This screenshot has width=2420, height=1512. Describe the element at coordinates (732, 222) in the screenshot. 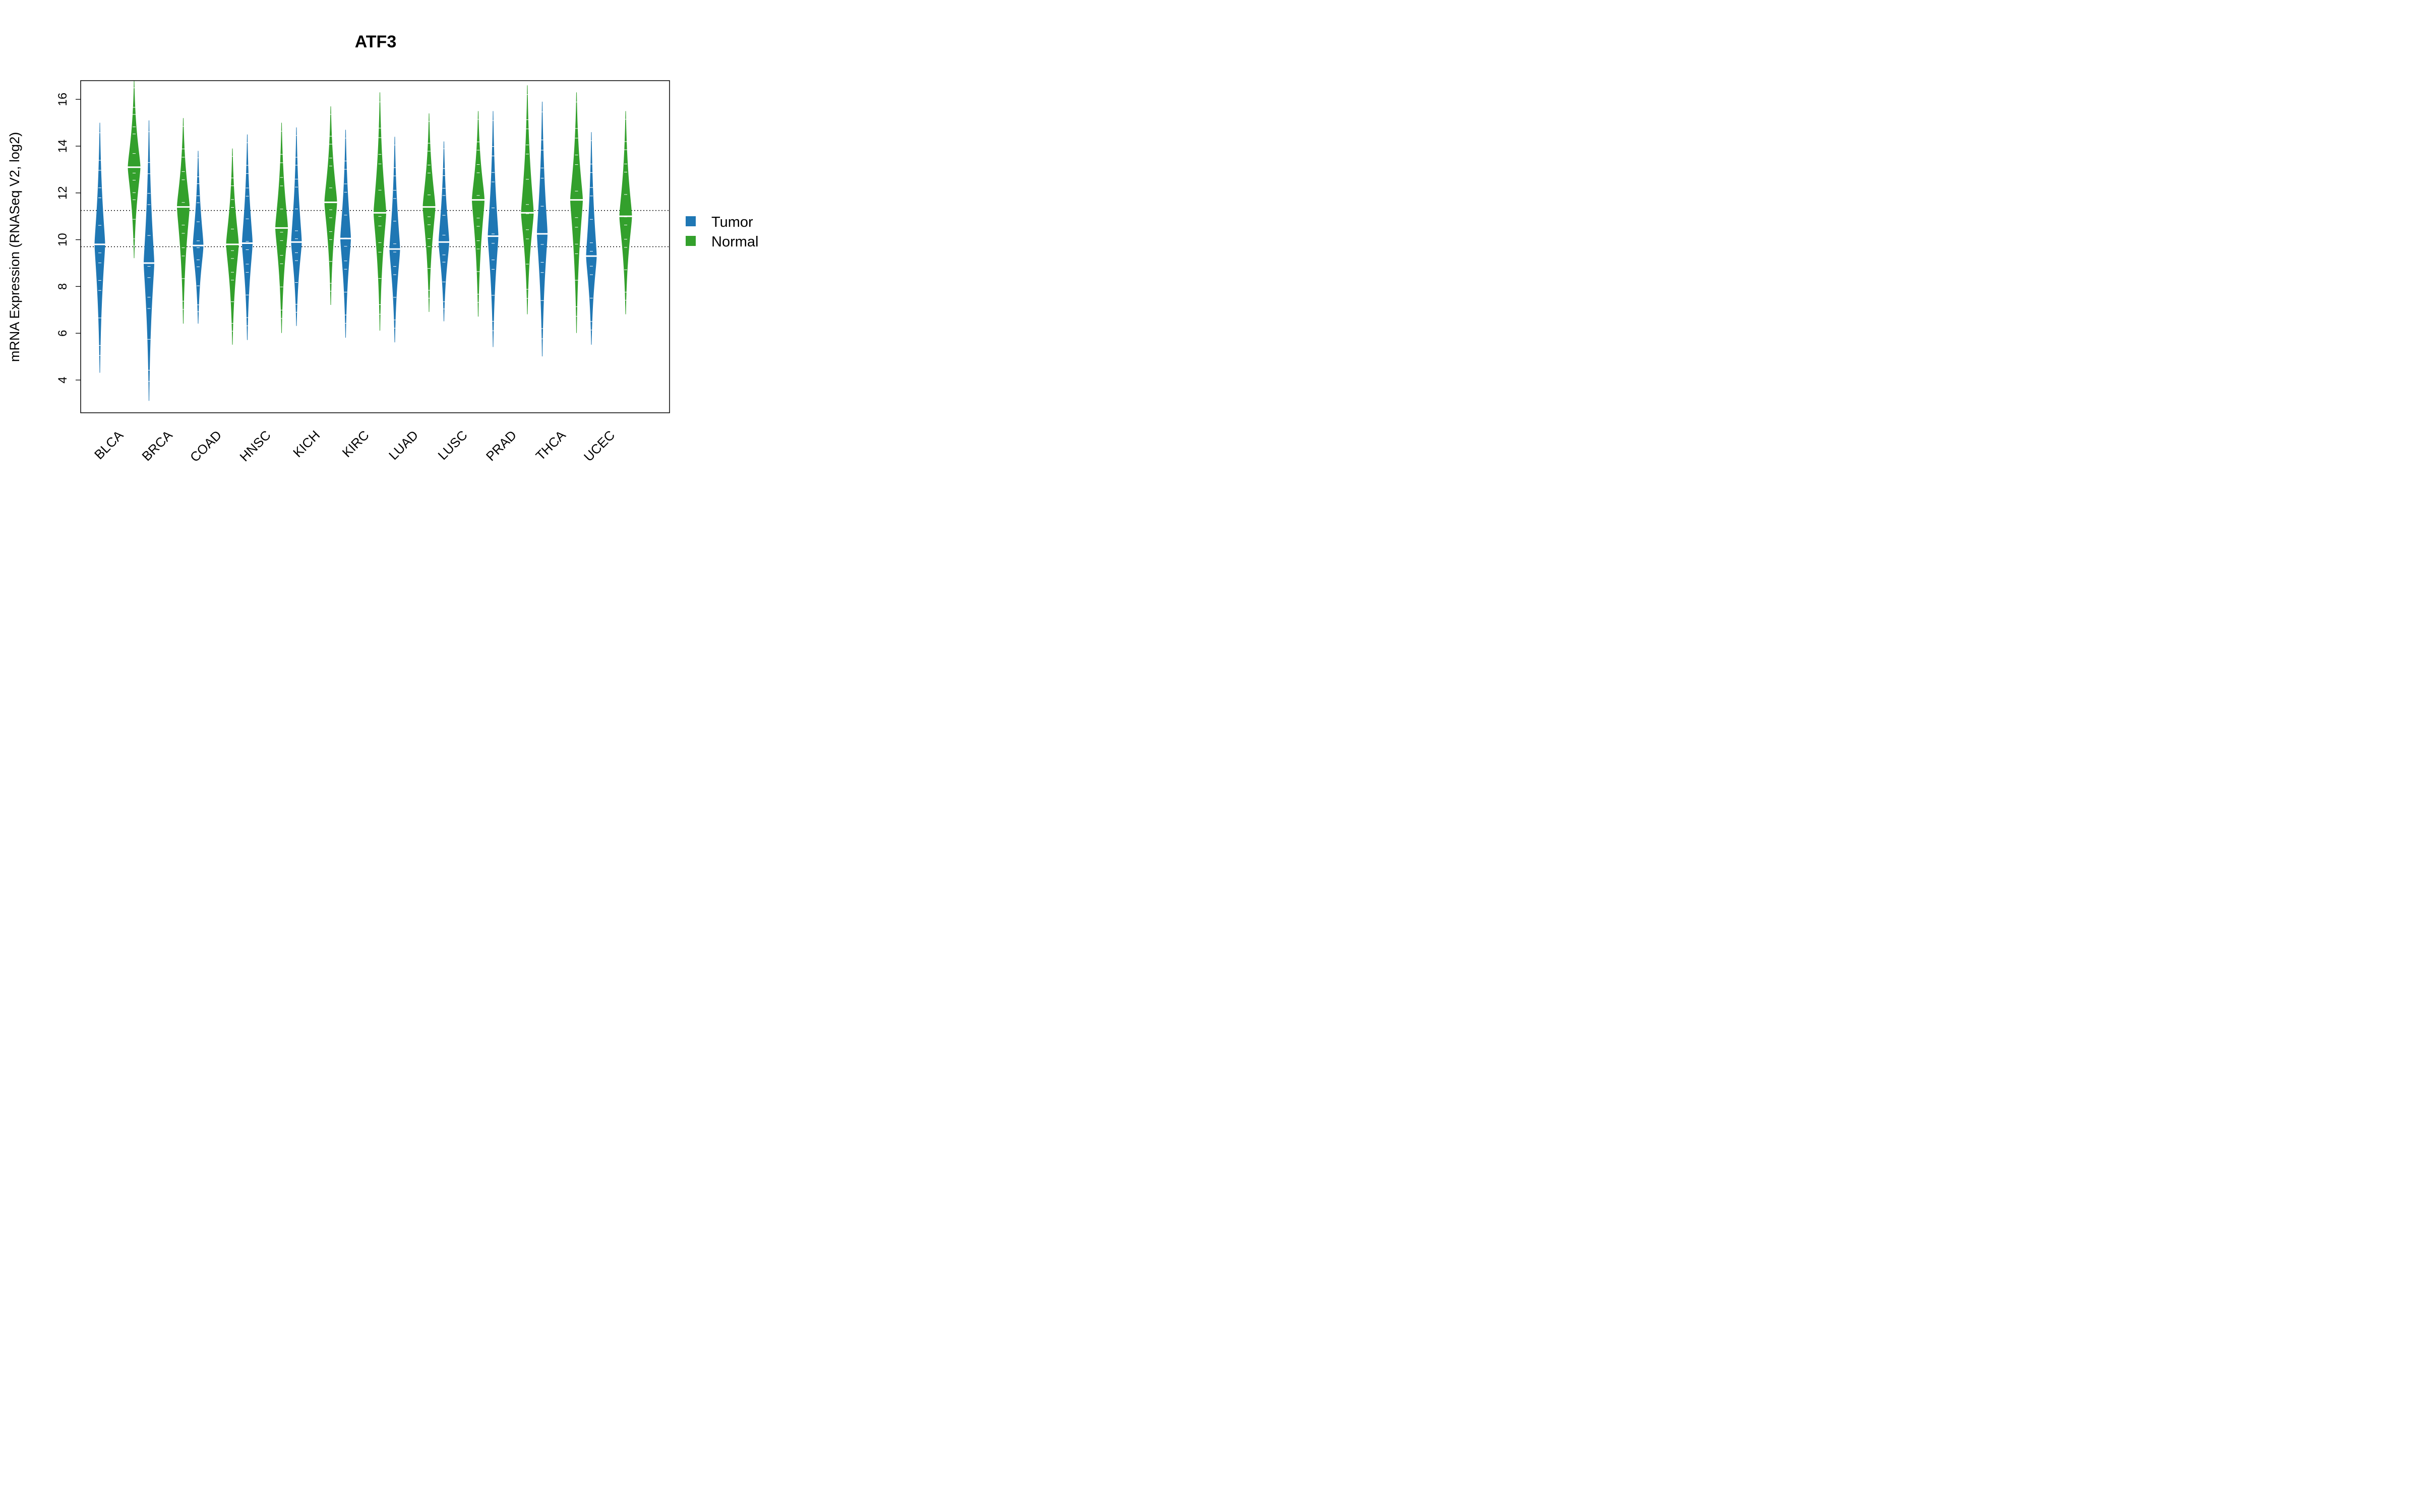

I see `legend-label-tumor: Tumor` at that location.